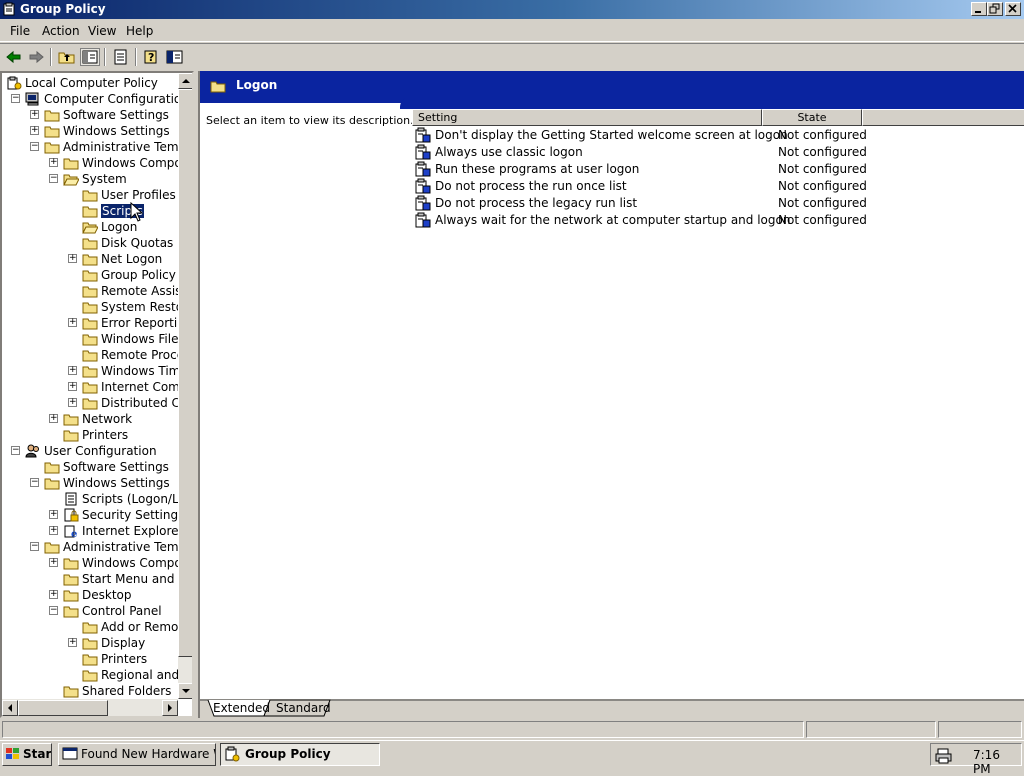 This screenshot has height=776, width=1024. I want to click on tree-item: + Error Reporting, so click(97, 323).